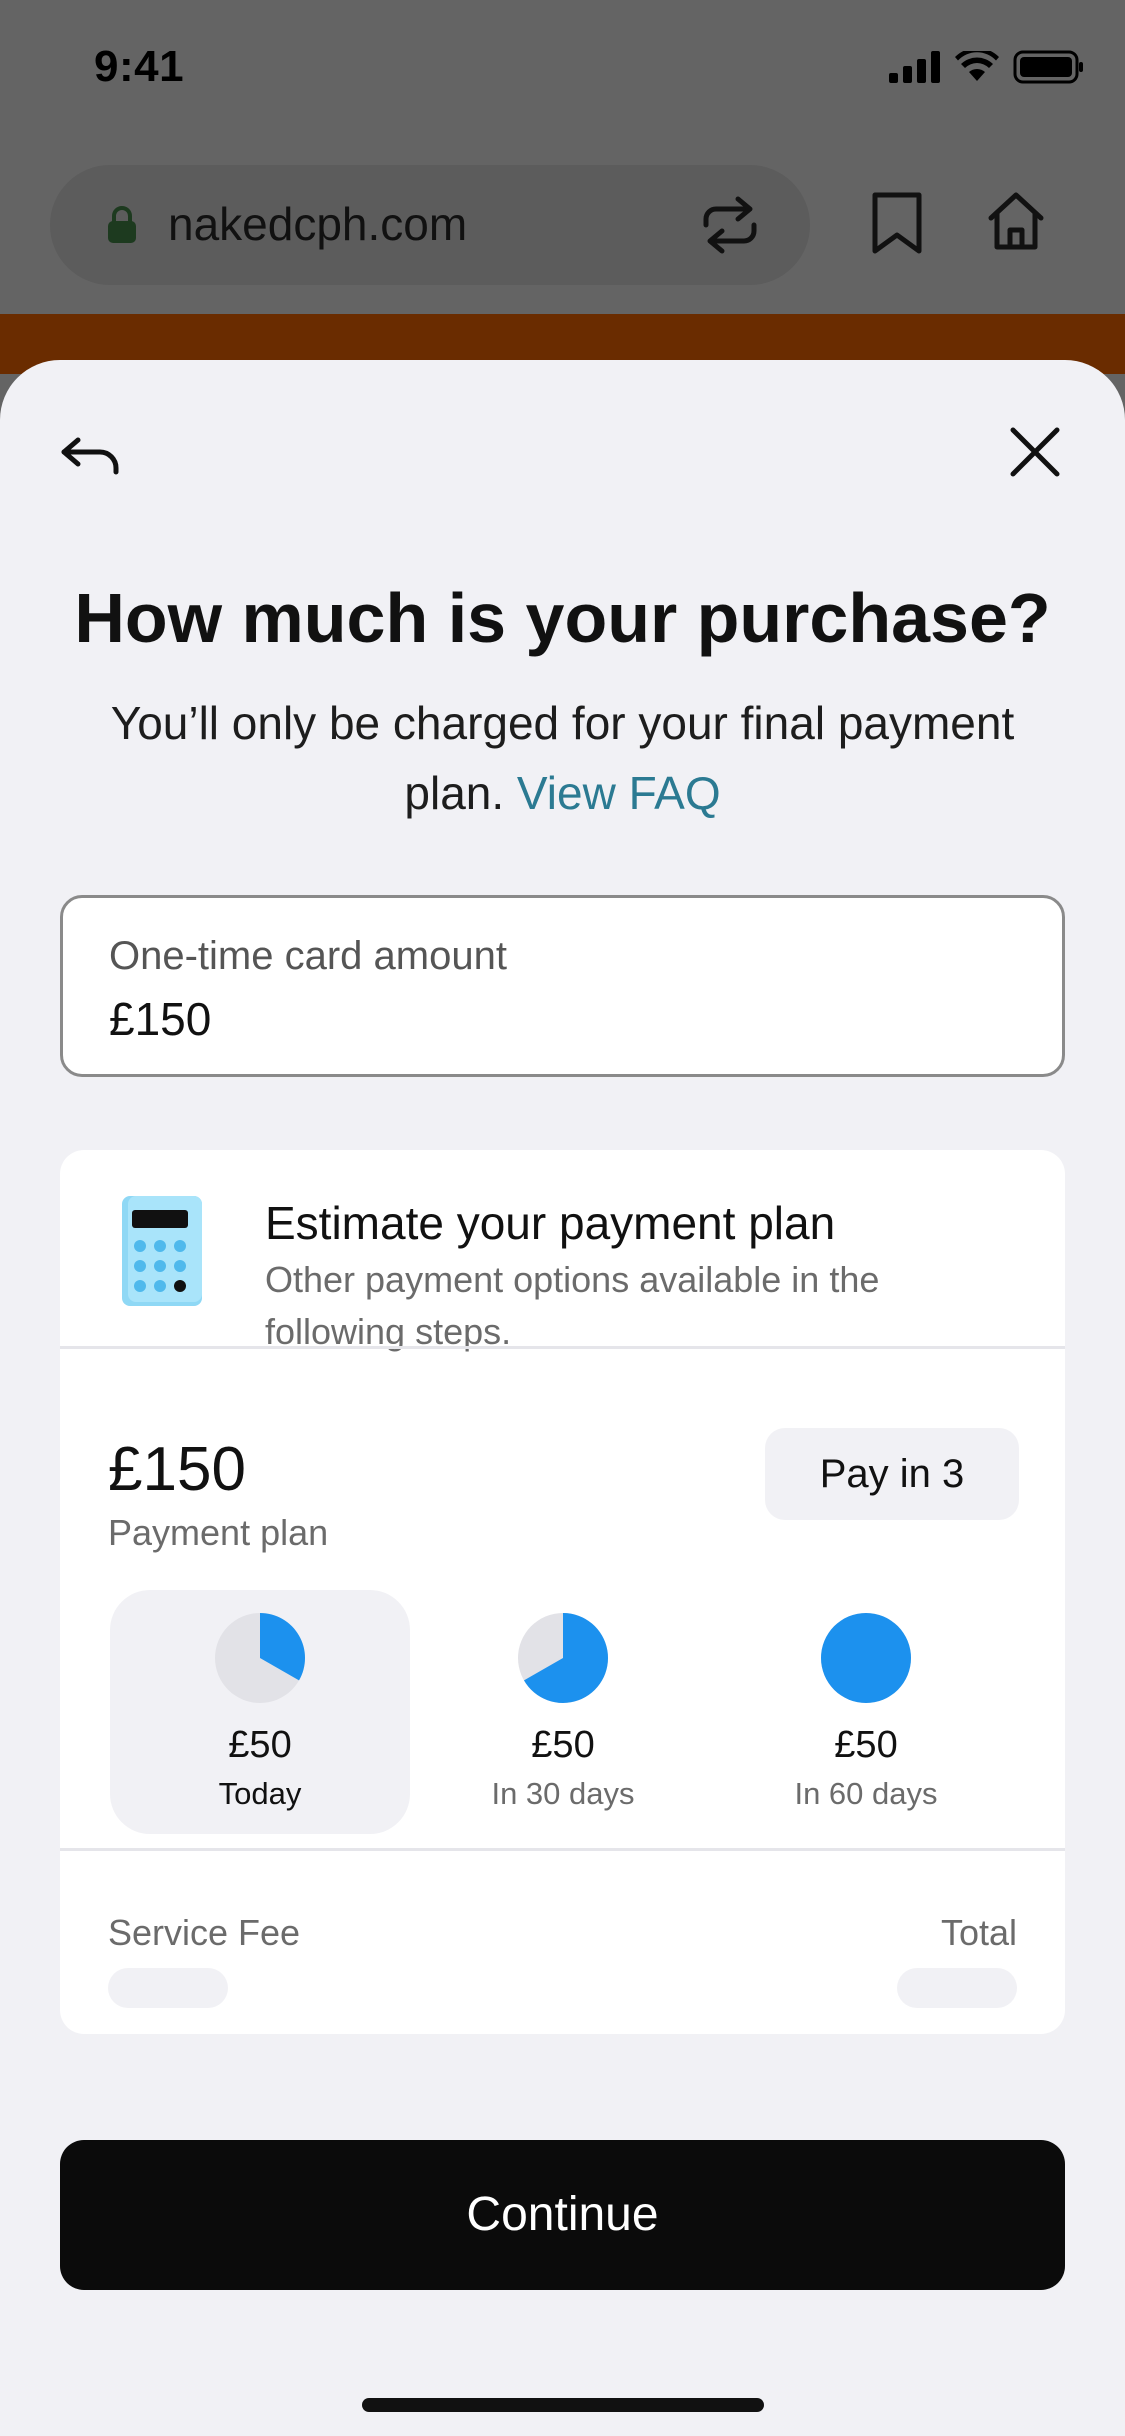  Describe the element at coordinates (563, 2405) in the screenshot. I see `home-indicator` at that location.